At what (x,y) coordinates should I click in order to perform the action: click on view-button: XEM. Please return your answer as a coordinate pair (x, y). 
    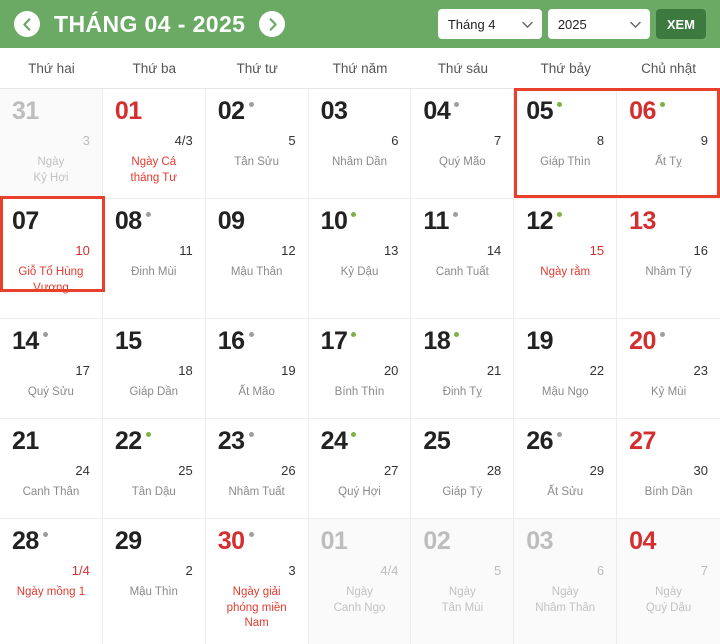
    Looking at the image, I should click on (680, 24).